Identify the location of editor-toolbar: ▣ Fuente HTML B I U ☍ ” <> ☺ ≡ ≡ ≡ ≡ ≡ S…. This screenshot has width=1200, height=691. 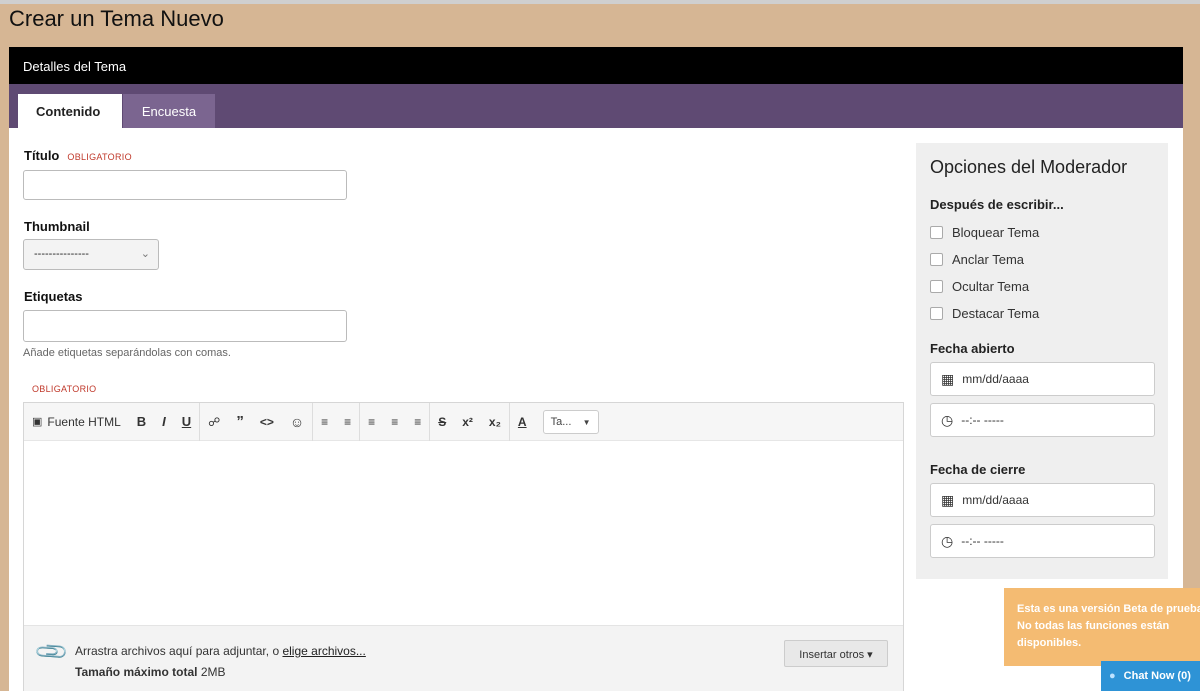
(463, 421).